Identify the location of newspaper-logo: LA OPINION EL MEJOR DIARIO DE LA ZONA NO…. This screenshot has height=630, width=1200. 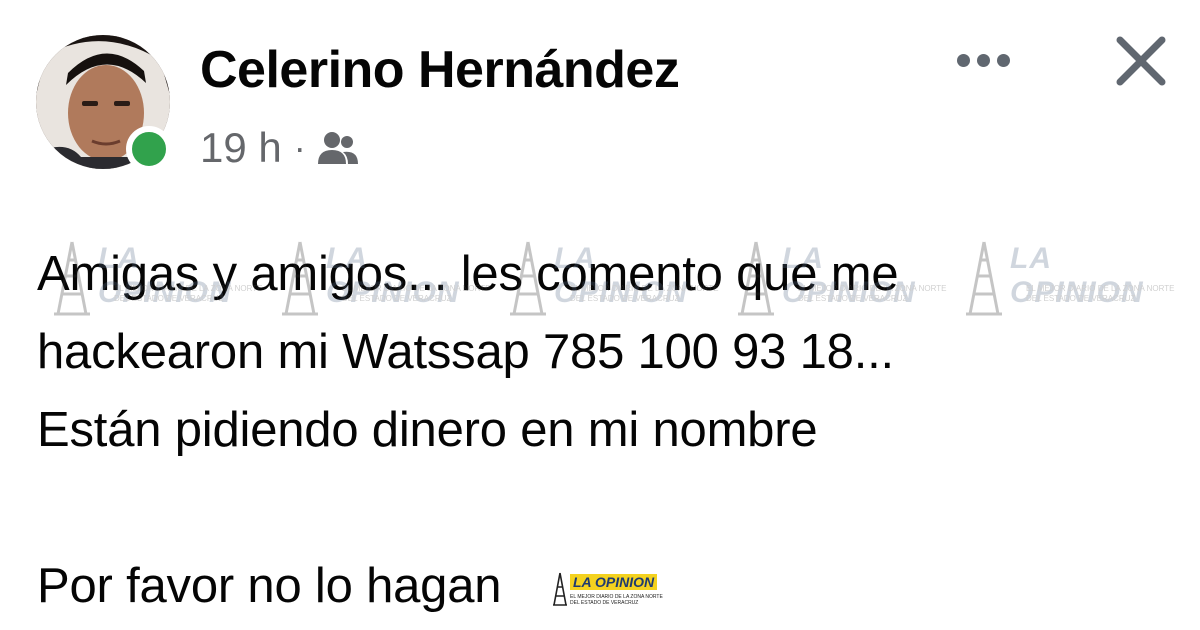
(607, 590).